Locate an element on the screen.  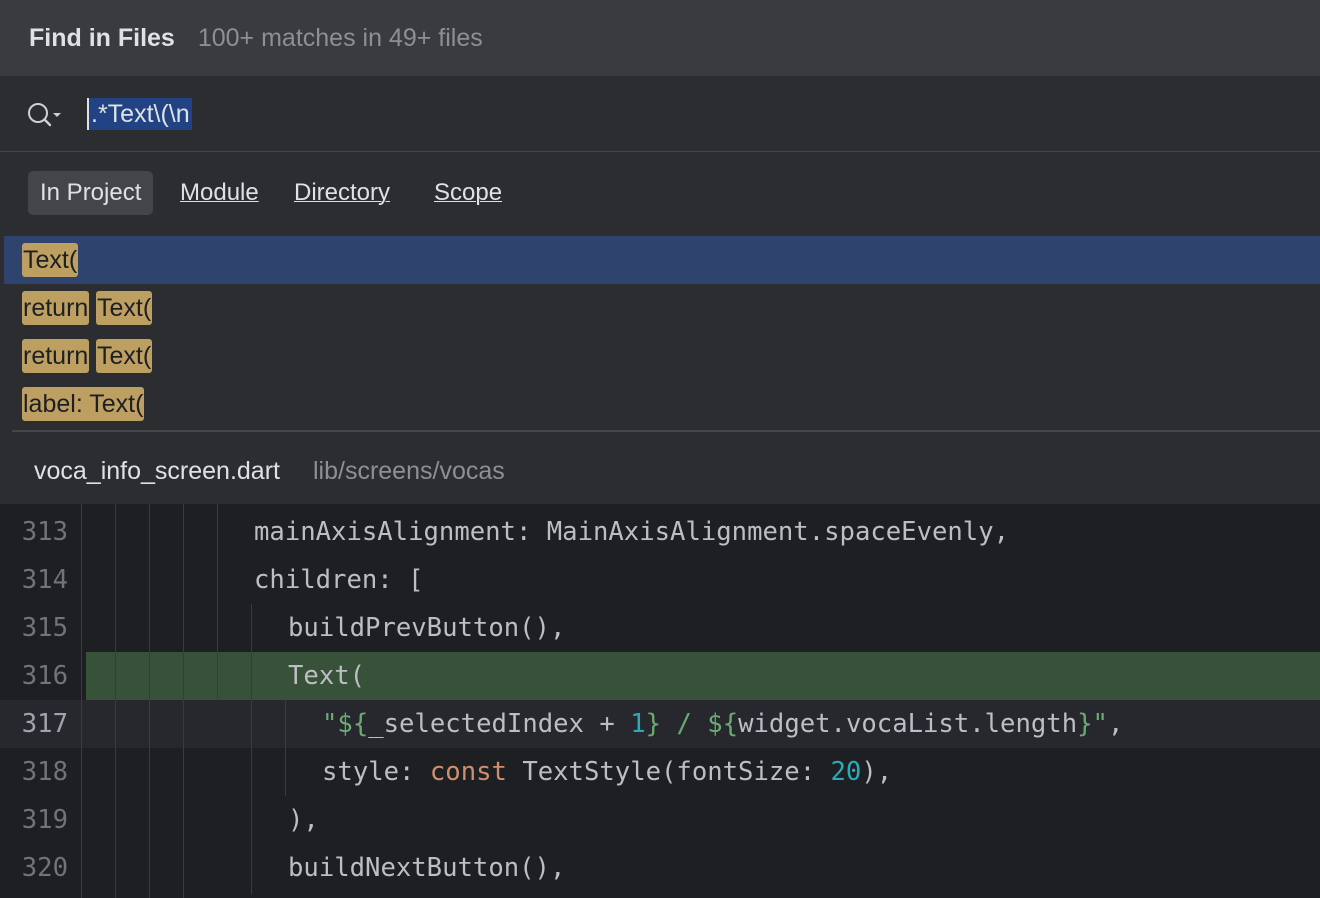
code-text: children: [ is located at coordinates (339, 580).